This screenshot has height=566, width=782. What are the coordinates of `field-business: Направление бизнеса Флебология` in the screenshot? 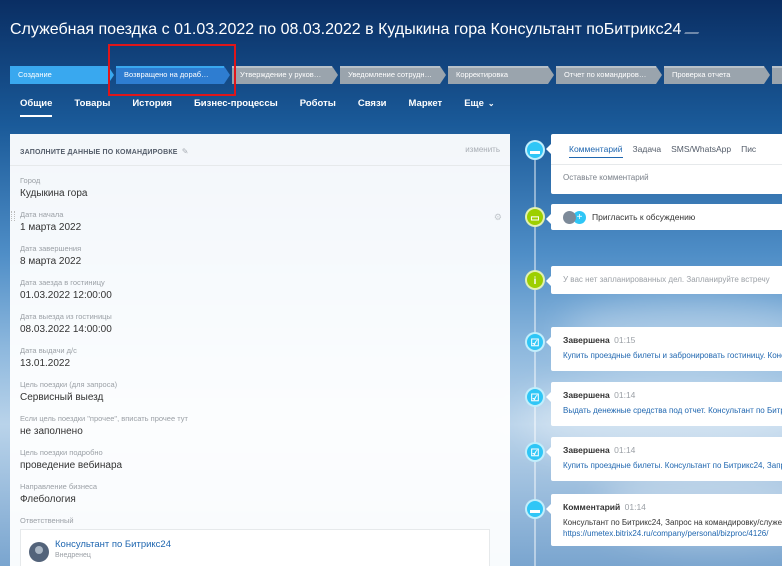 It's located at (59, 493).